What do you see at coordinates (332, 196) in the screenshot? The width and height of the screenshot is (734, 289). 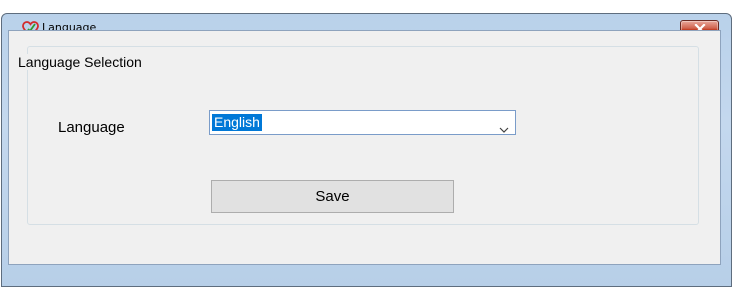 I see `save-button: Save` at bounding box center [332, 196].